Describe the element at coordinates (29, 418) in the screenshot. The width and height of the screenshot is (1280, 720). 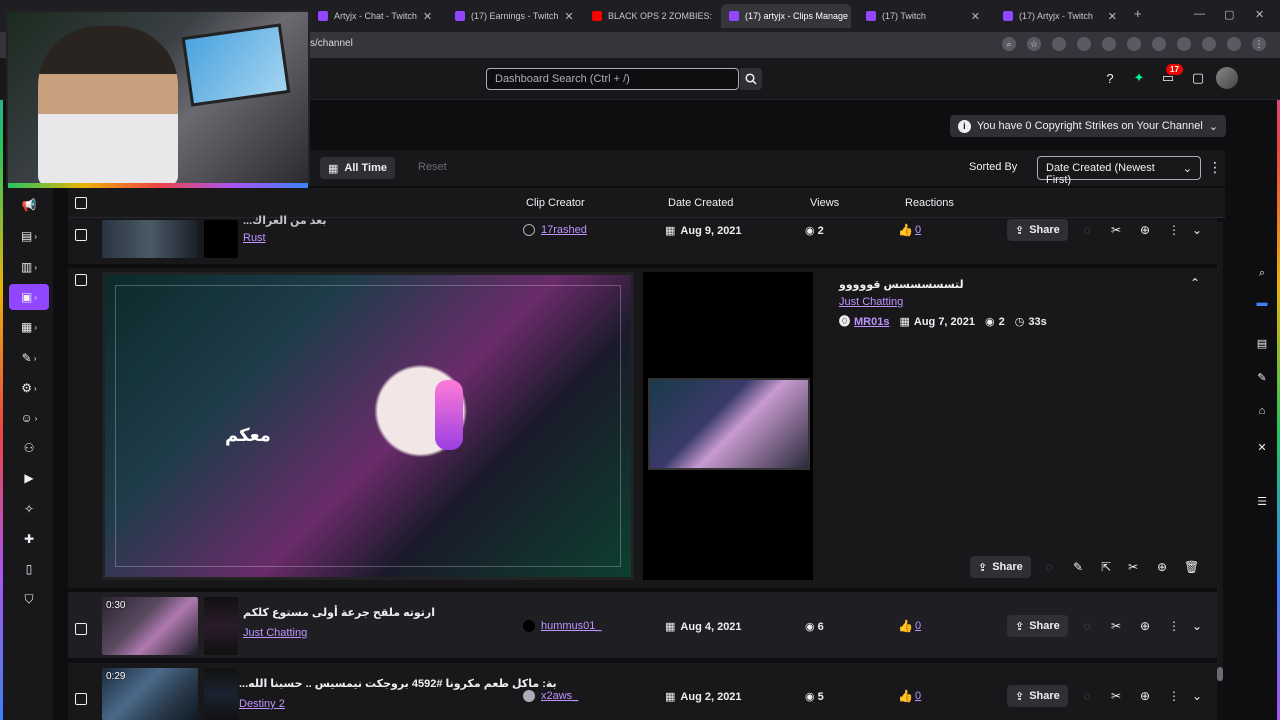
I see `nav-viewer-rewards: ☺ ›` at that location.